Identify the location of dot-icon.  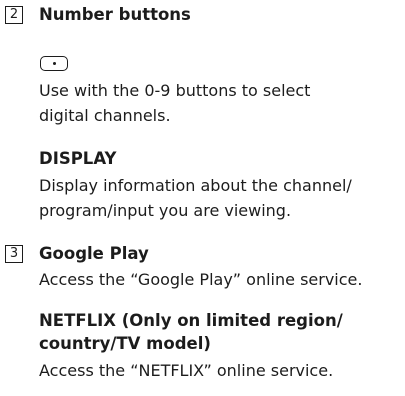
(54, 63).